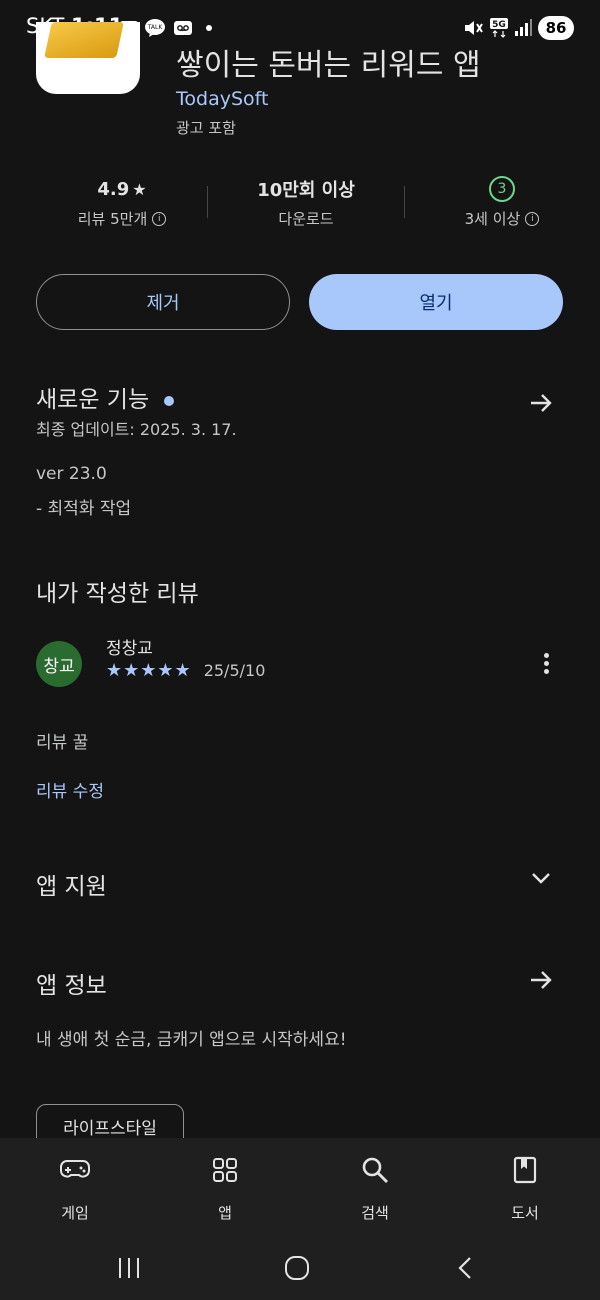  I want to click on app-support-title: 앱 지원, so click(71, 884).